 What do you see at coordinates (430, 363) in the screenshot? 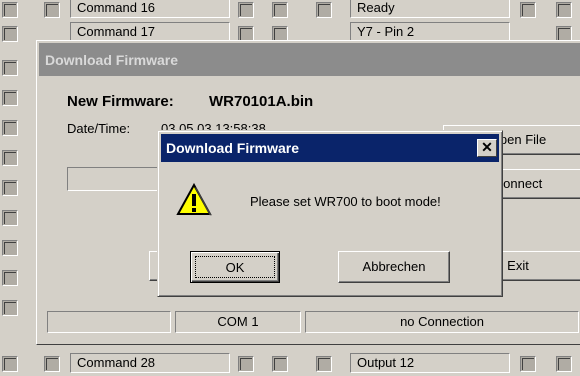
I see `bg-field-output-12: Output 12` at bounding box center [430, 363].